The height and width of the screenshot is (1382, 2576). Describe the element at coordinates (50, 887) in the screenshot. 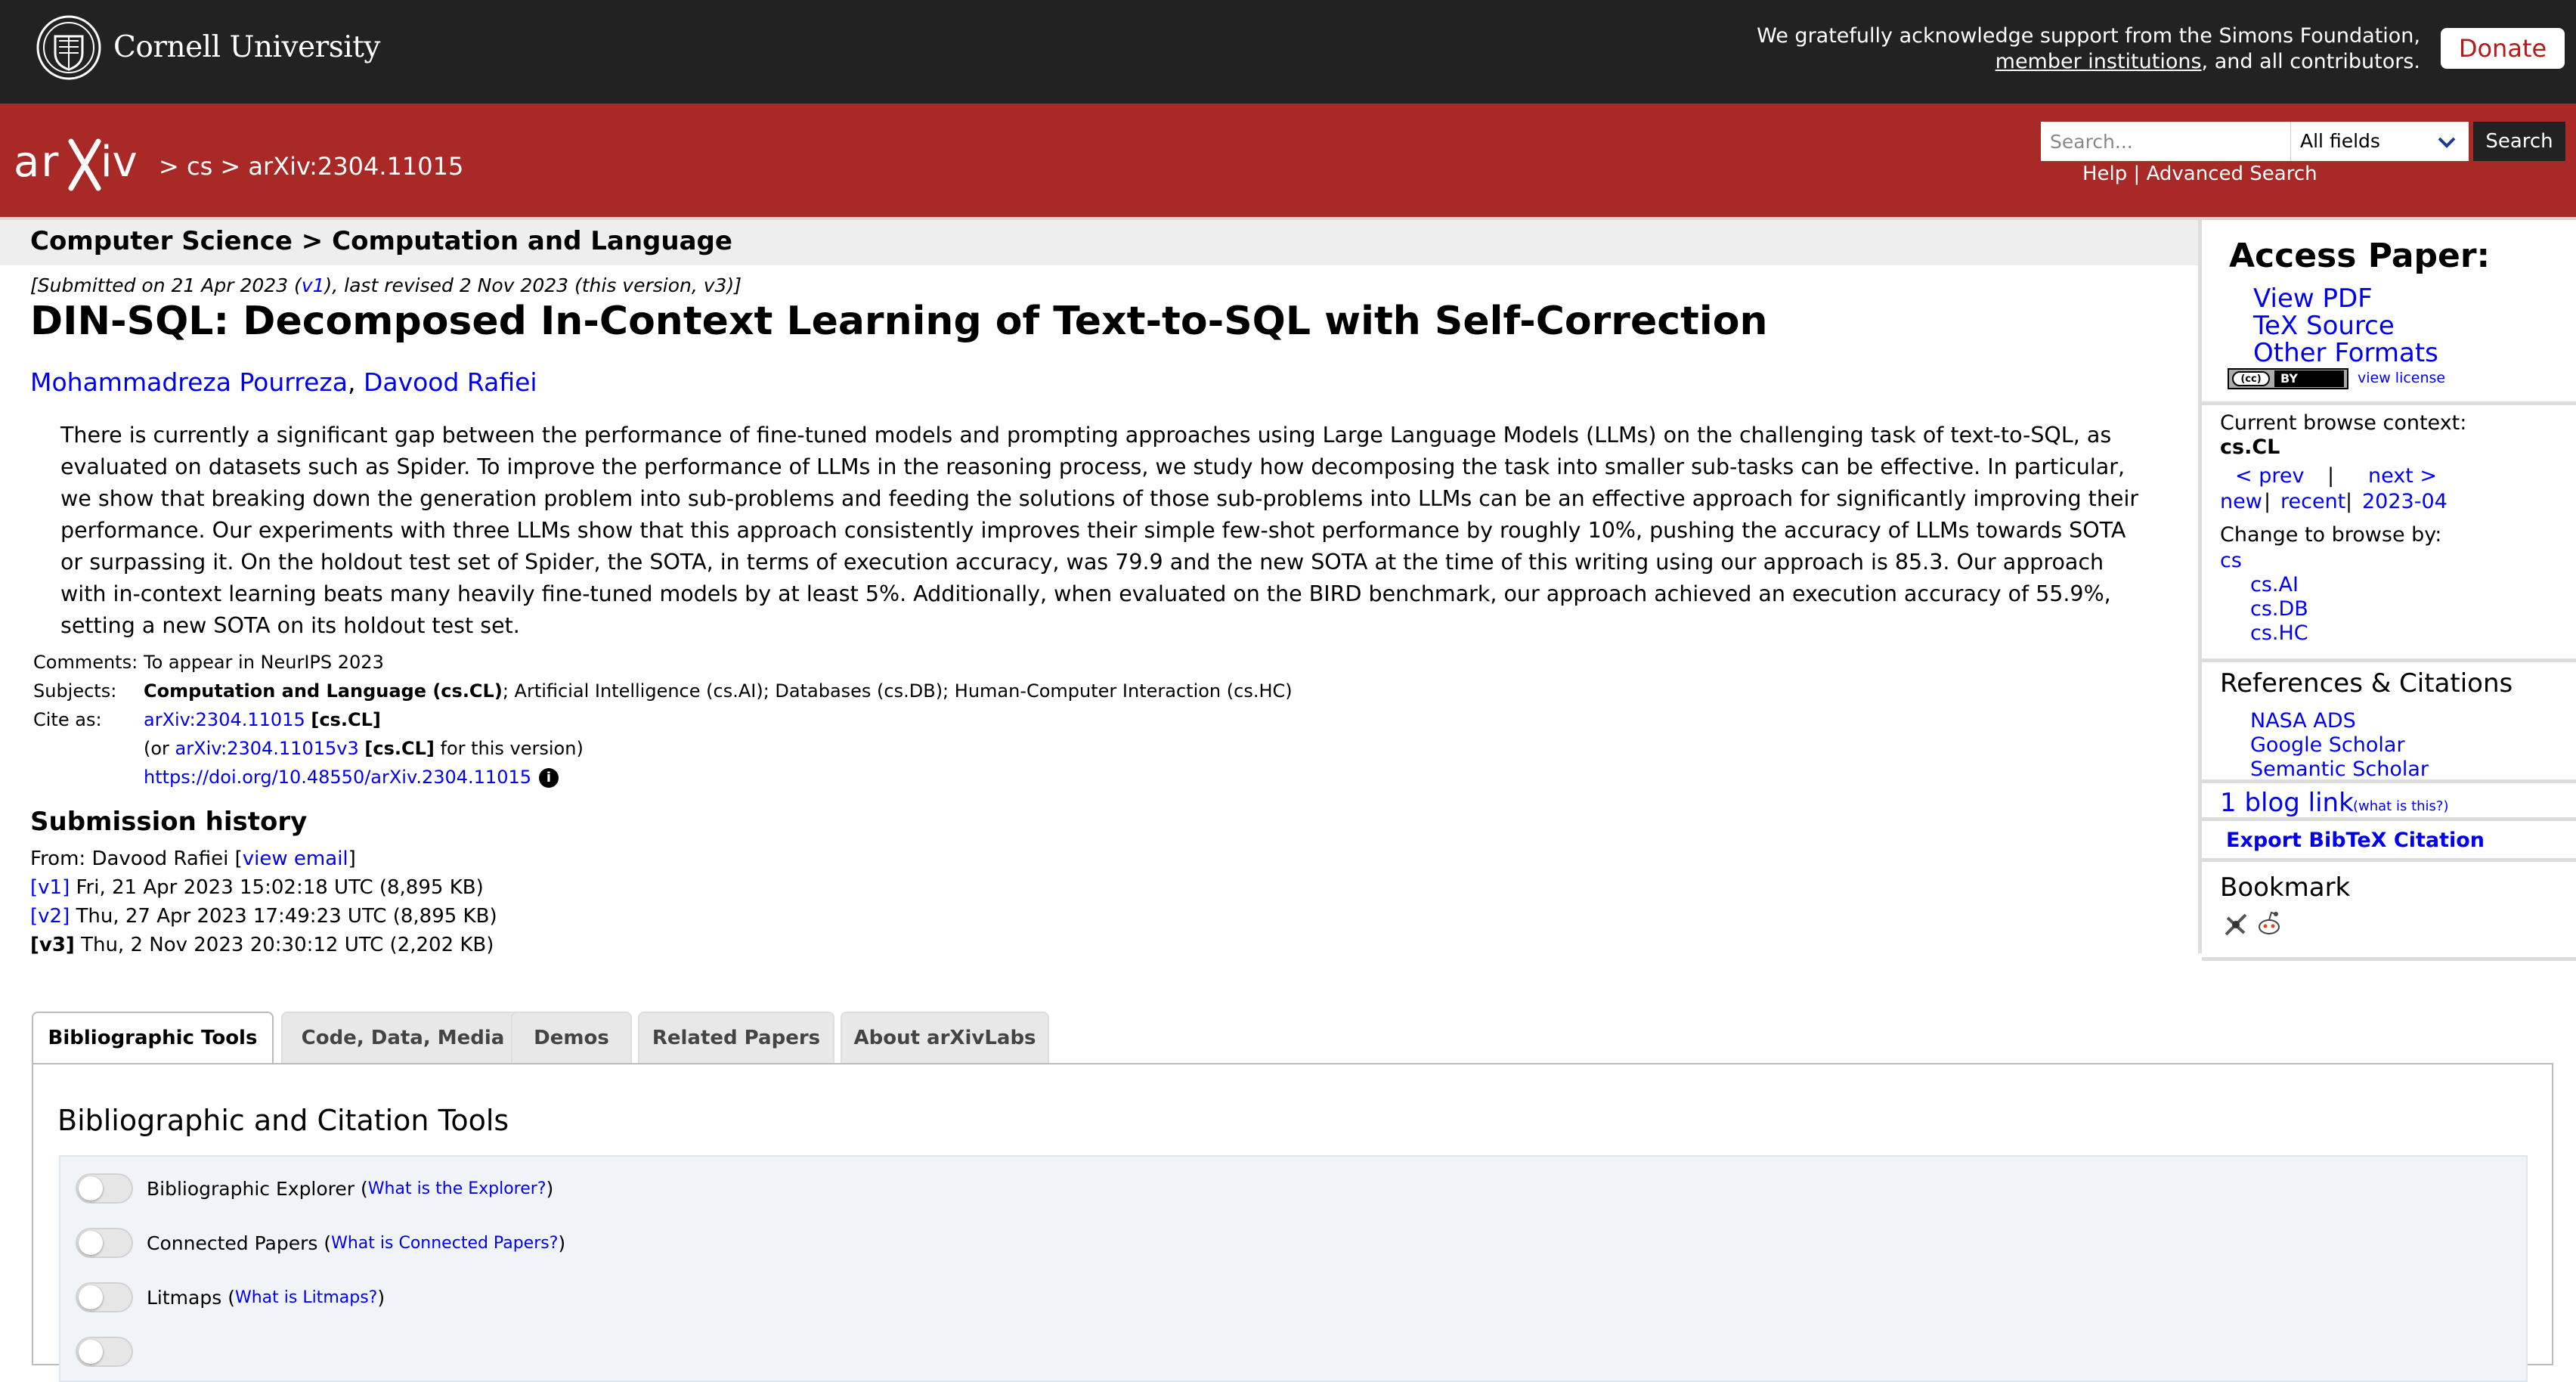

I see `version-link-v1: [v1]` at that location.